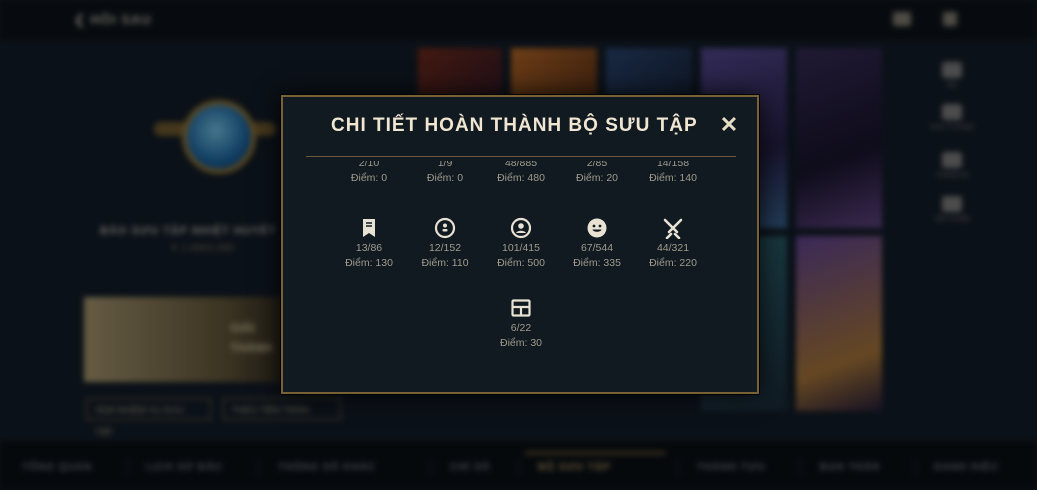 The image size is (1037, 490). I want to click on stat-cell-partial: 2/10 Điểm: 0, so click(369, 173).